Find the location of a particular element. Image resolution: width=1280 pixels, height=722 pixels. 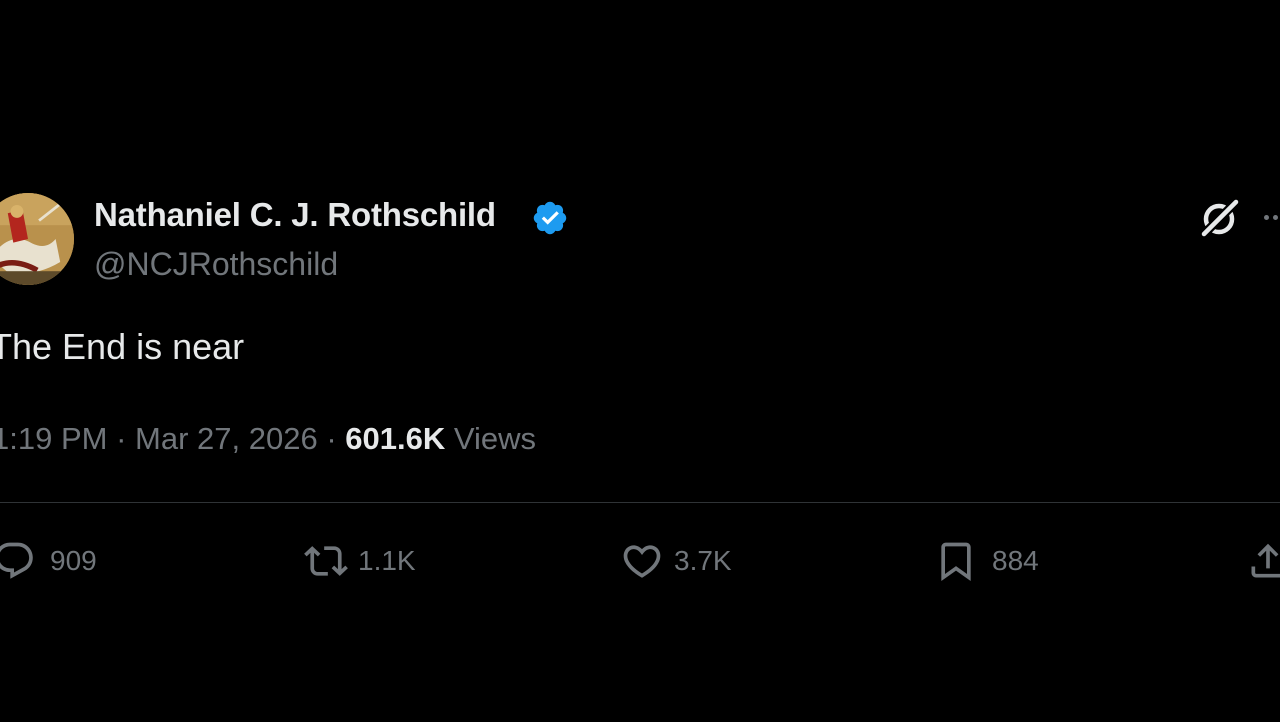

tweet-date: Mar 27, 2026 is located at coordinates (226, 438).